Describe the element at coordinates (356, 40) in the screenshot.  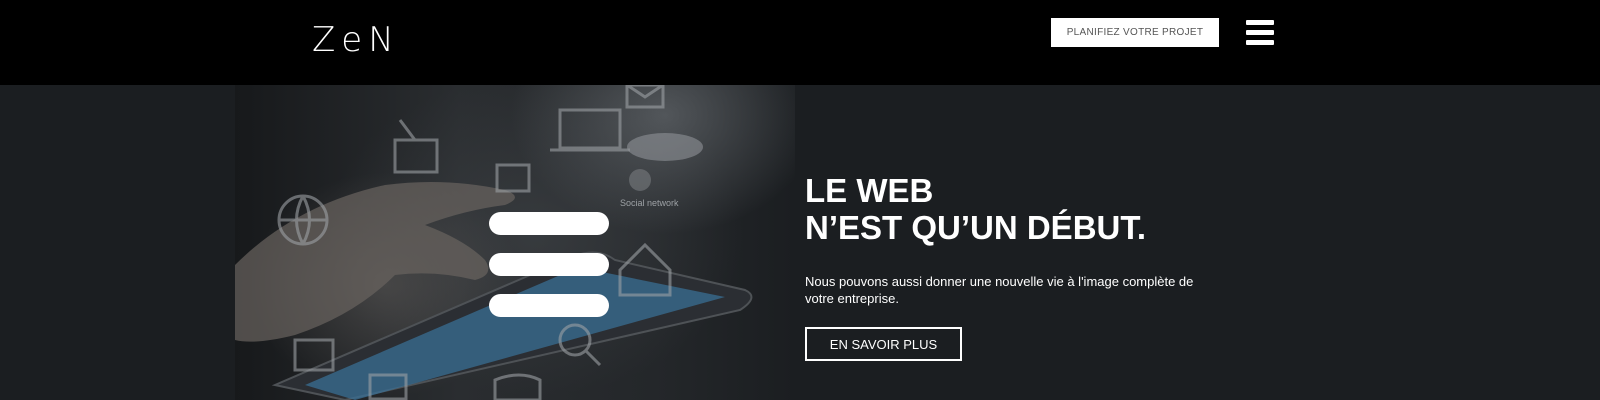
I see `zen-logo: ZeN` at that location.